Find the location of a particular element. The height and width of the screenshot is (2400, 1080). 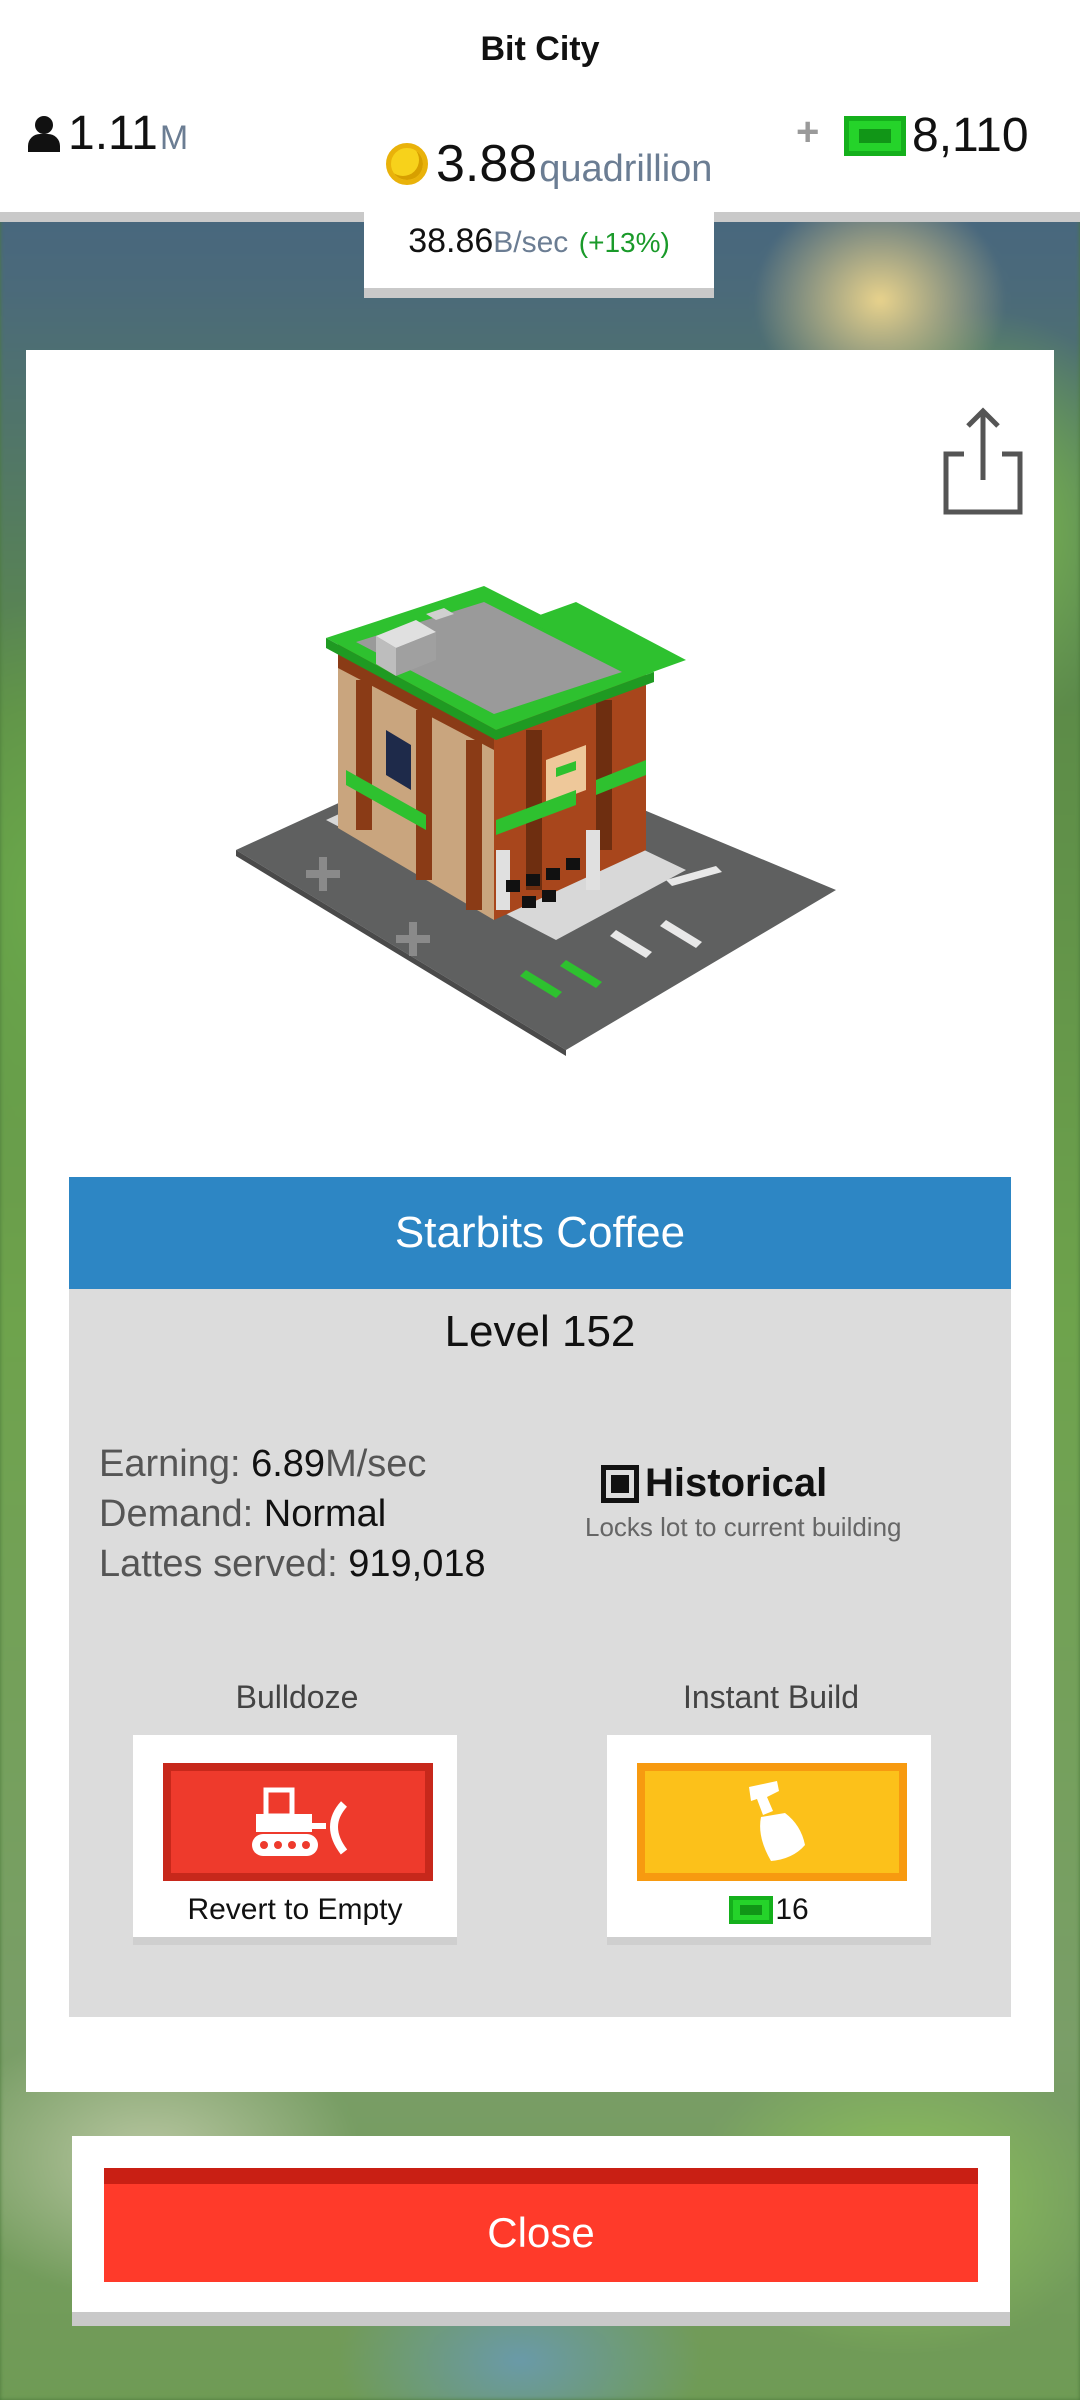

building-level: Level 152 is located at coordinates (540, 1331).